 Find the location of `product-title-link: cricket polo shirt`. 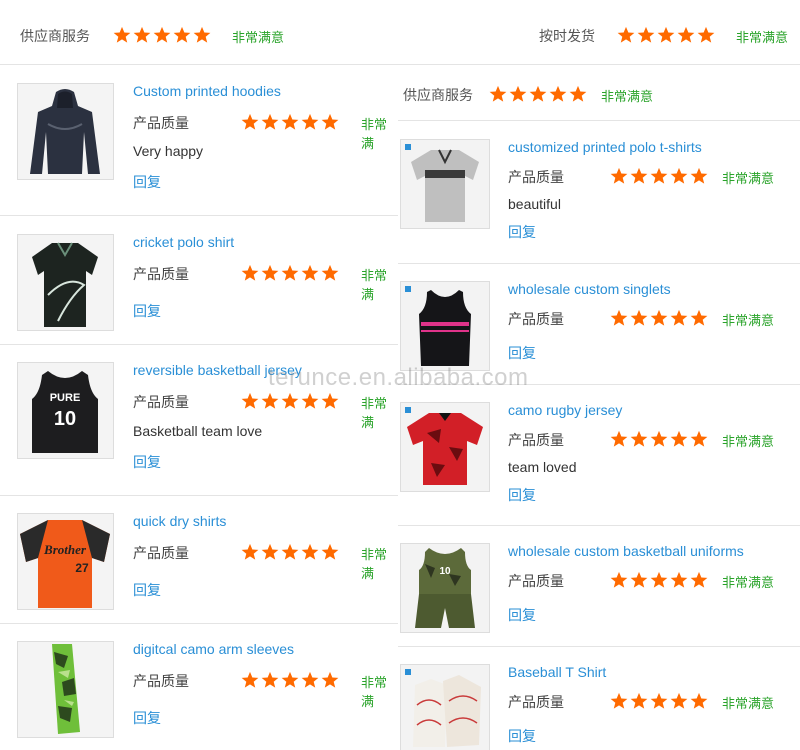

product-title-link: cricket polo shirt is located at coordinates (183, 242).